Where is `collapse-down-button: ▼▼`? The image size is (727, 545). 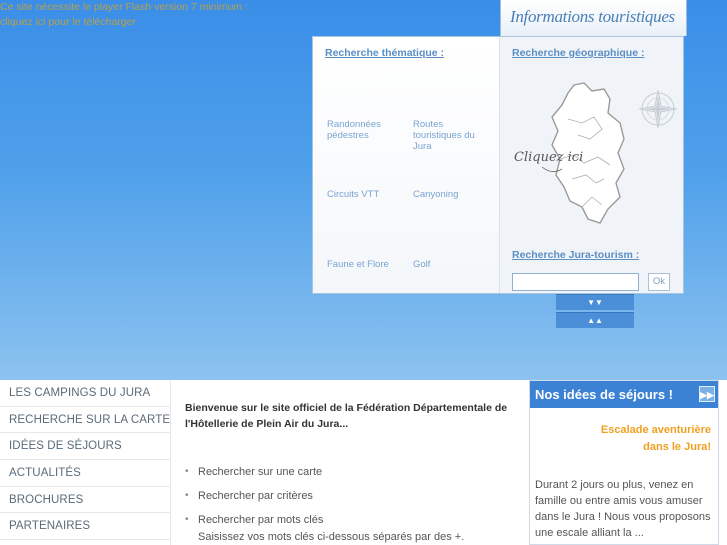
collapse-down-button: ▼▼ is located at coordinates (595, 302).